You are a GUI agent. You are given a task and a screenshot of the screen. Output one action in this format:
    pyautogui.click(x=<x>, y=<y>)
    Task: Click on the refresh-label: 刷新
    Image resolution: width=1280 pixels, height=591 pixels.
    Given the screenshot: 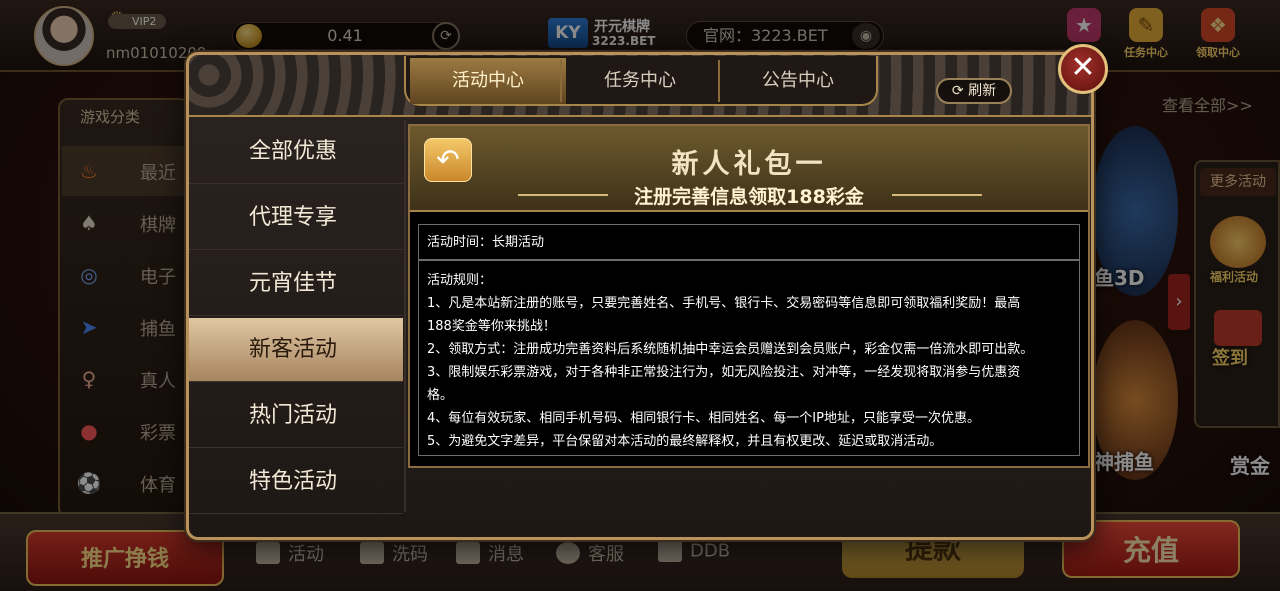 What is the action you would take?
    pyautogui.click(x=982, y=91)
    